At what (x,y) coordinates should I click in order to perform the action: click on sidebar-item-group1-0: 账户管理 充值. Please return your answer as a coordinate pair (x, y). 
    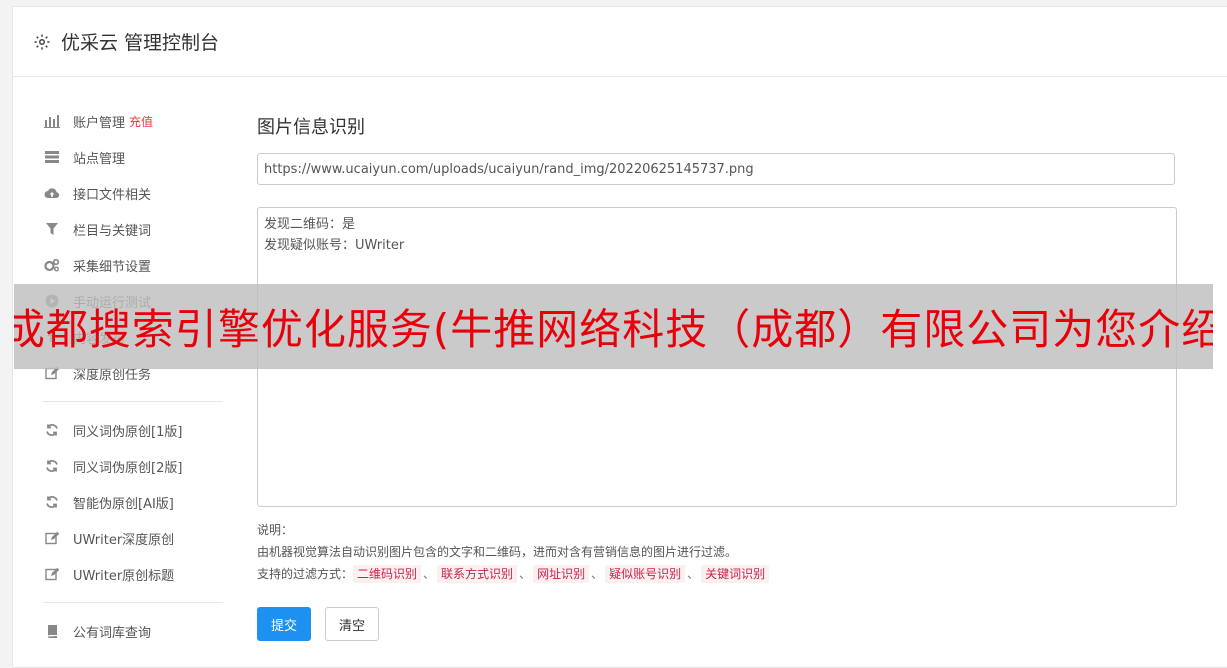
    Looking at the image, I should click on (133, 121).